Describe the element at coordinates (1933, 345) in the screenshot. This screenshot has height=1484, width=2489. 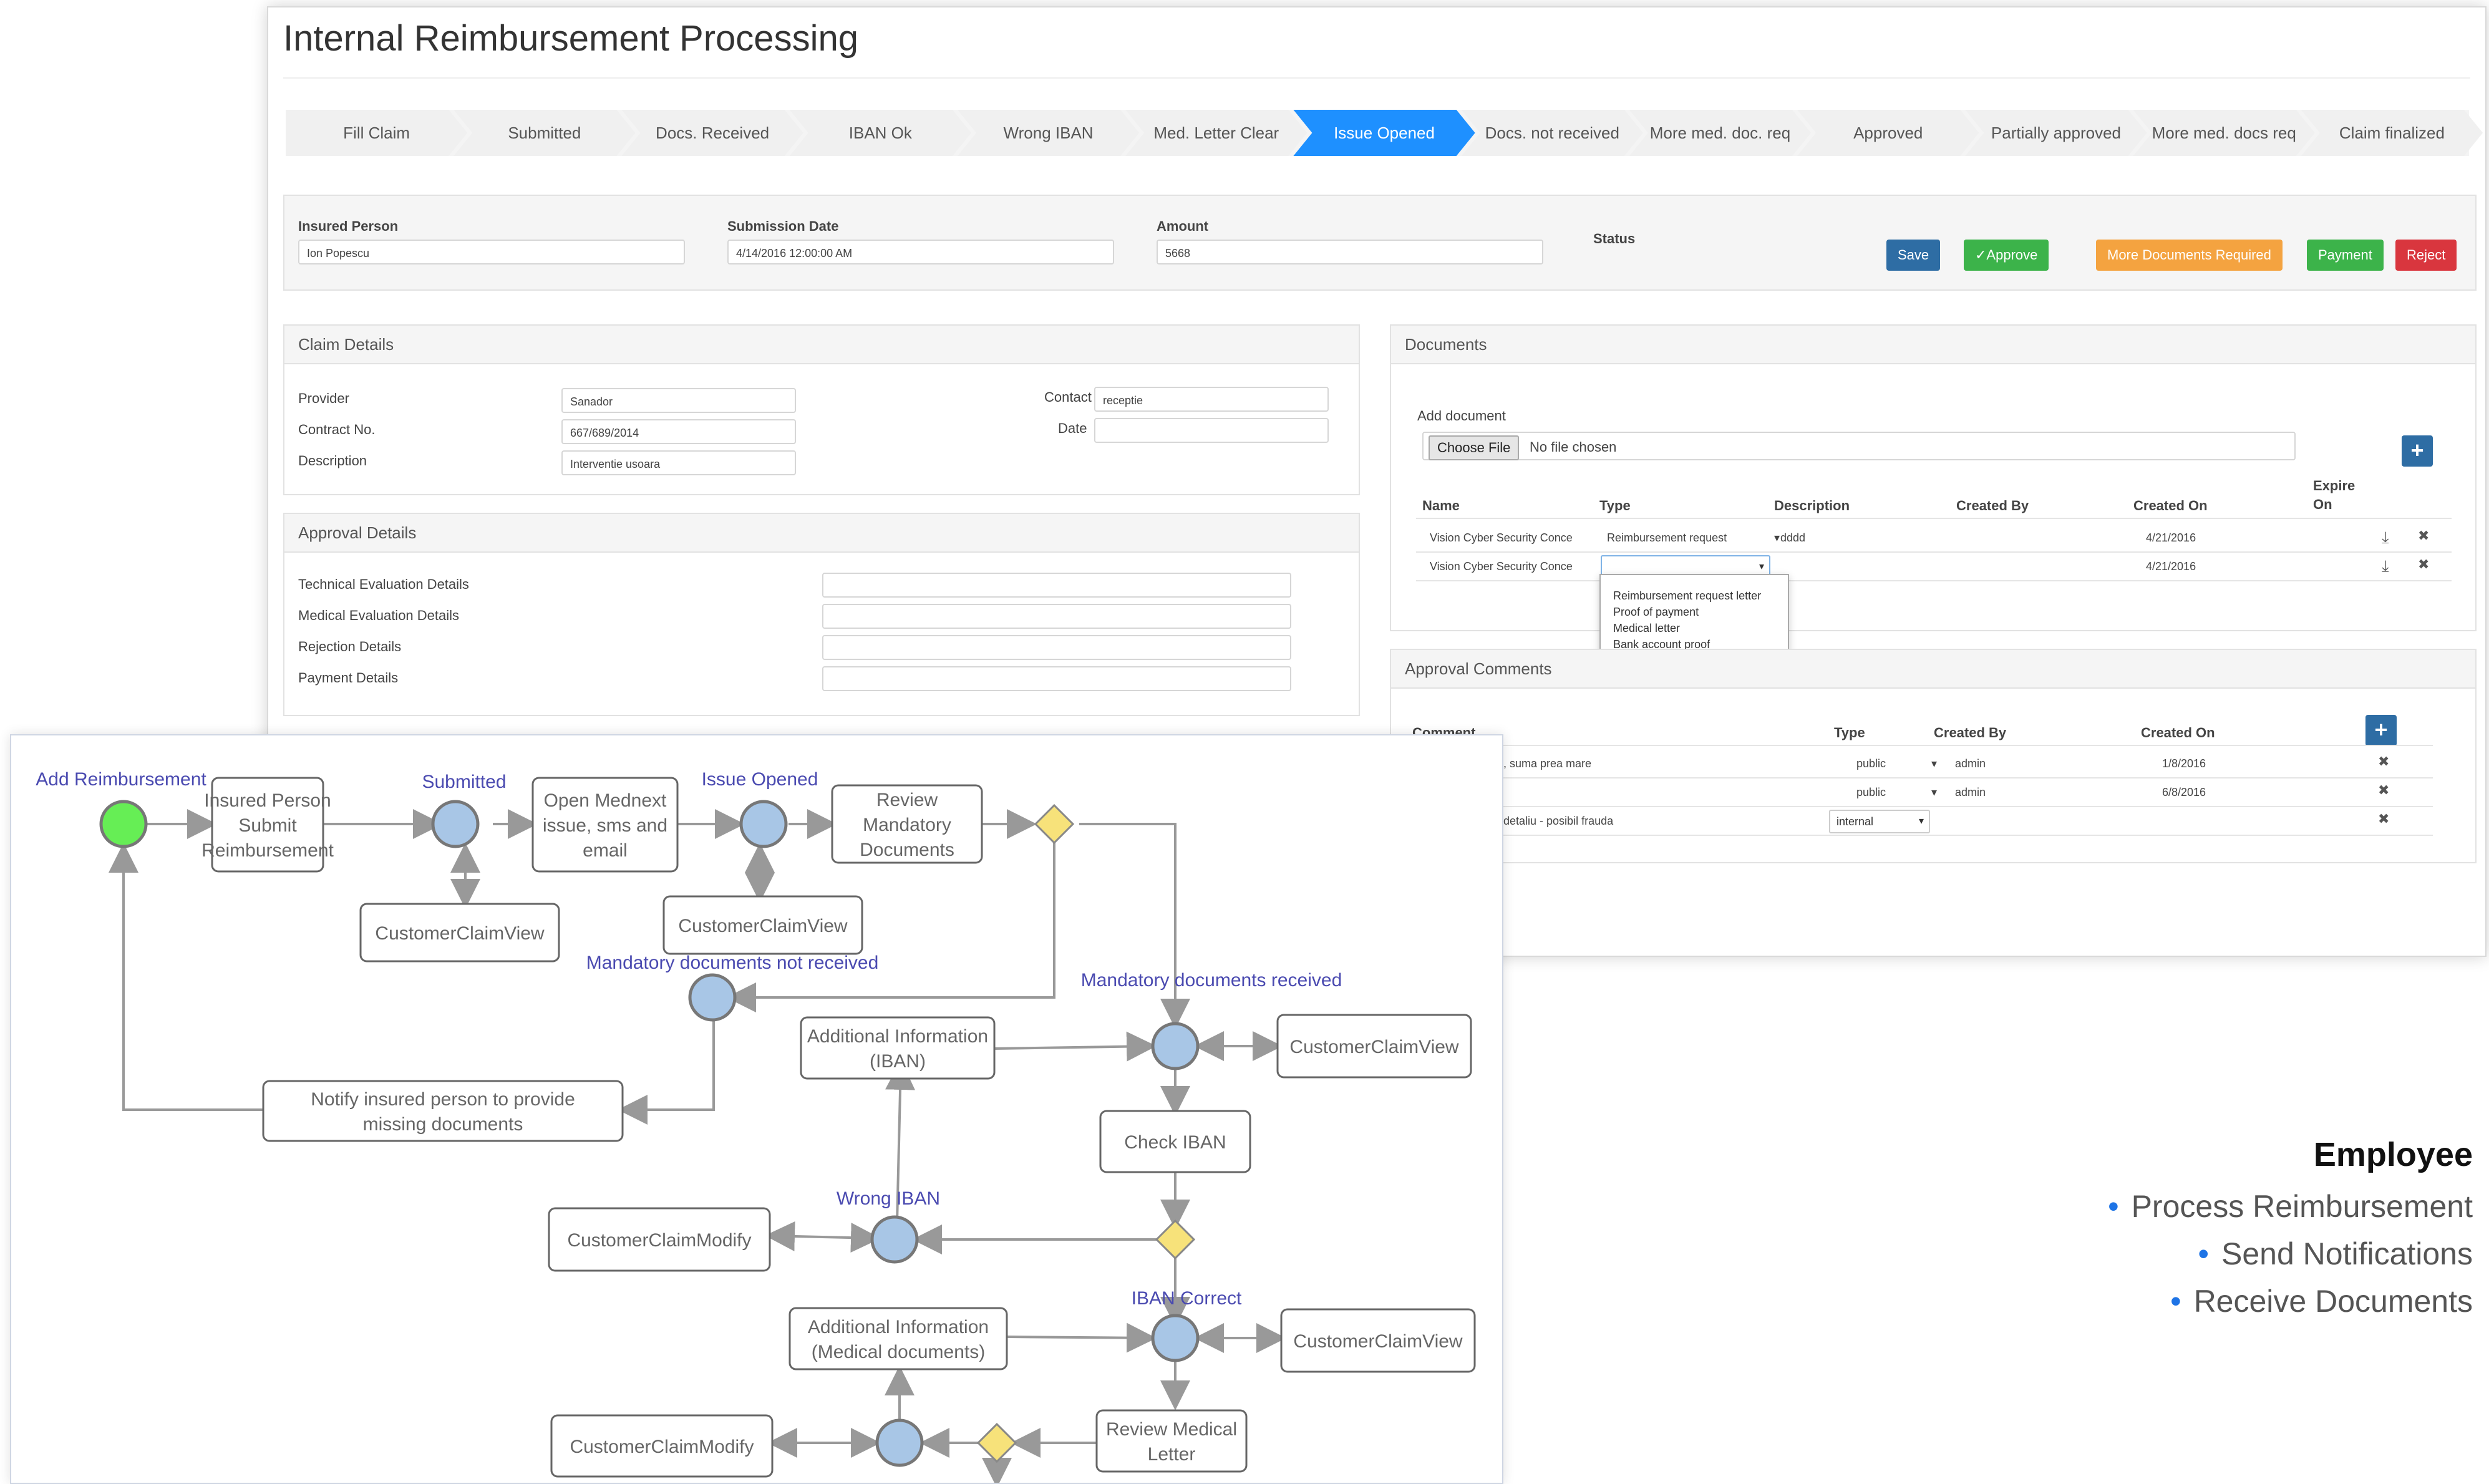
I see `documents-title: Documents` at that location.